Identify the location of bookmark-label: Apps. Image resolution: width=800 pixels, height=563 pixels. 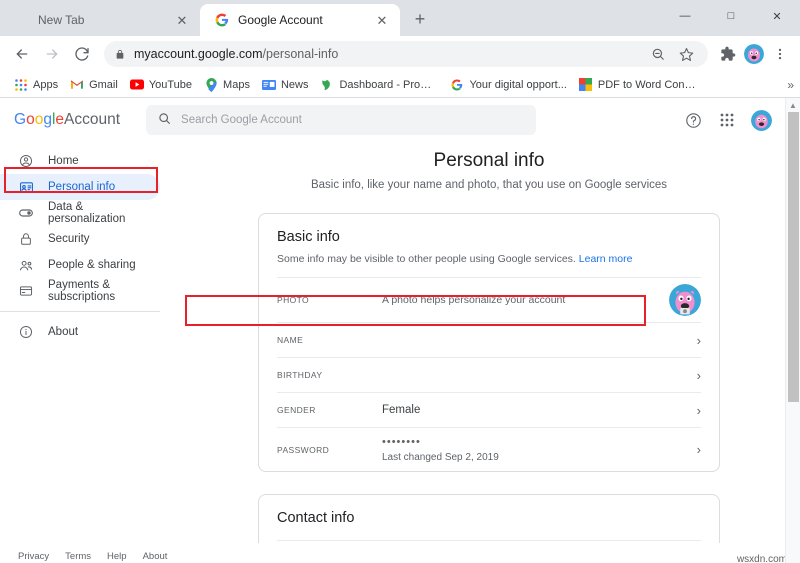
(46, 84).